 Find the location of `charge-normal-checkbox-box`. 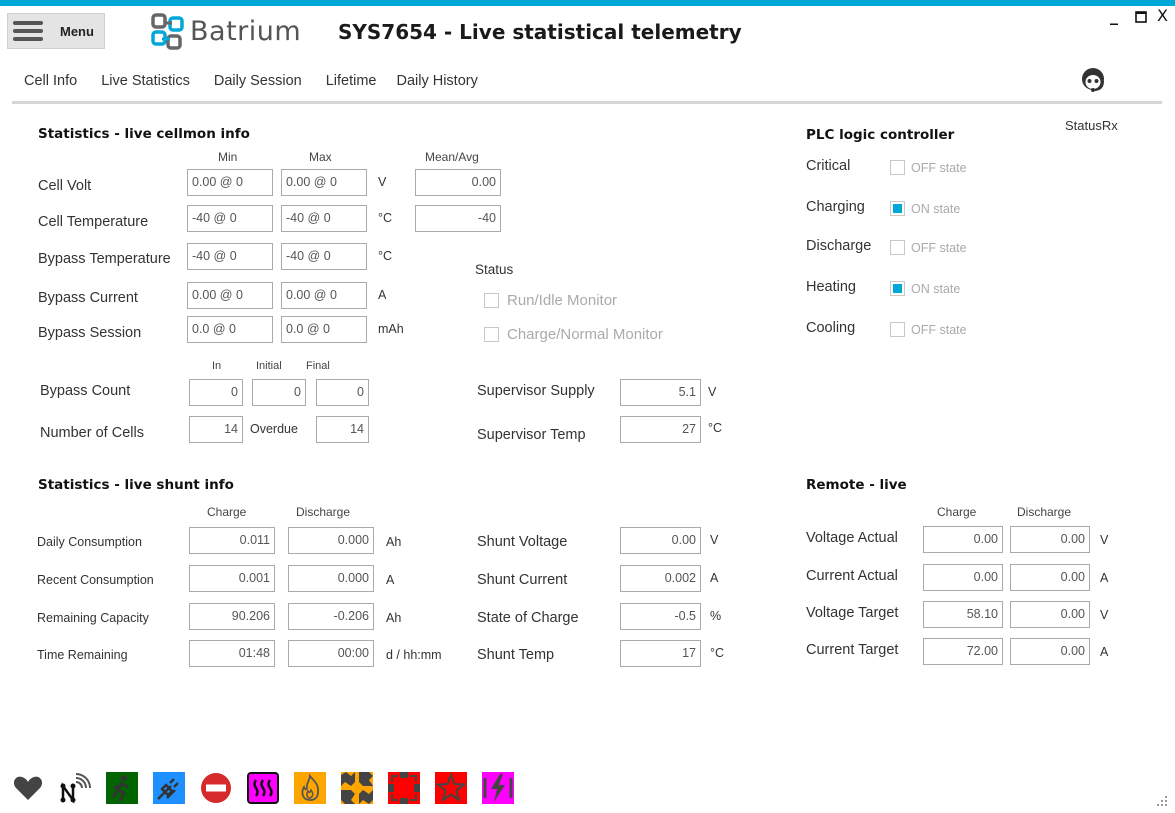

charge-normal-checkbox-box is located at coordinates (491, 334).